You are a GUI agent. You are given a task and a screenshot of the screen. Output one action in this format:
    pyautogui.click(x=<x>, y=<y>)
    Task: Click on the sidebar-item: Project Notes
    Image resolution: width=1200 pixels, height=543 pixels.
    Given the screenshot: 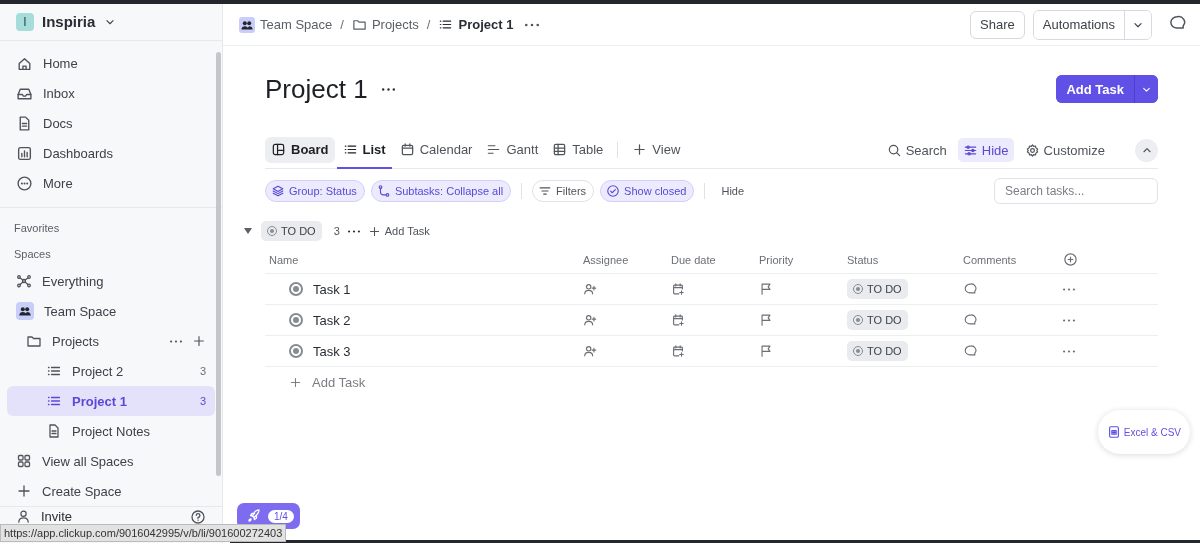 What is the action you would take?
    pyautogui.click(x=111, y=431)
    